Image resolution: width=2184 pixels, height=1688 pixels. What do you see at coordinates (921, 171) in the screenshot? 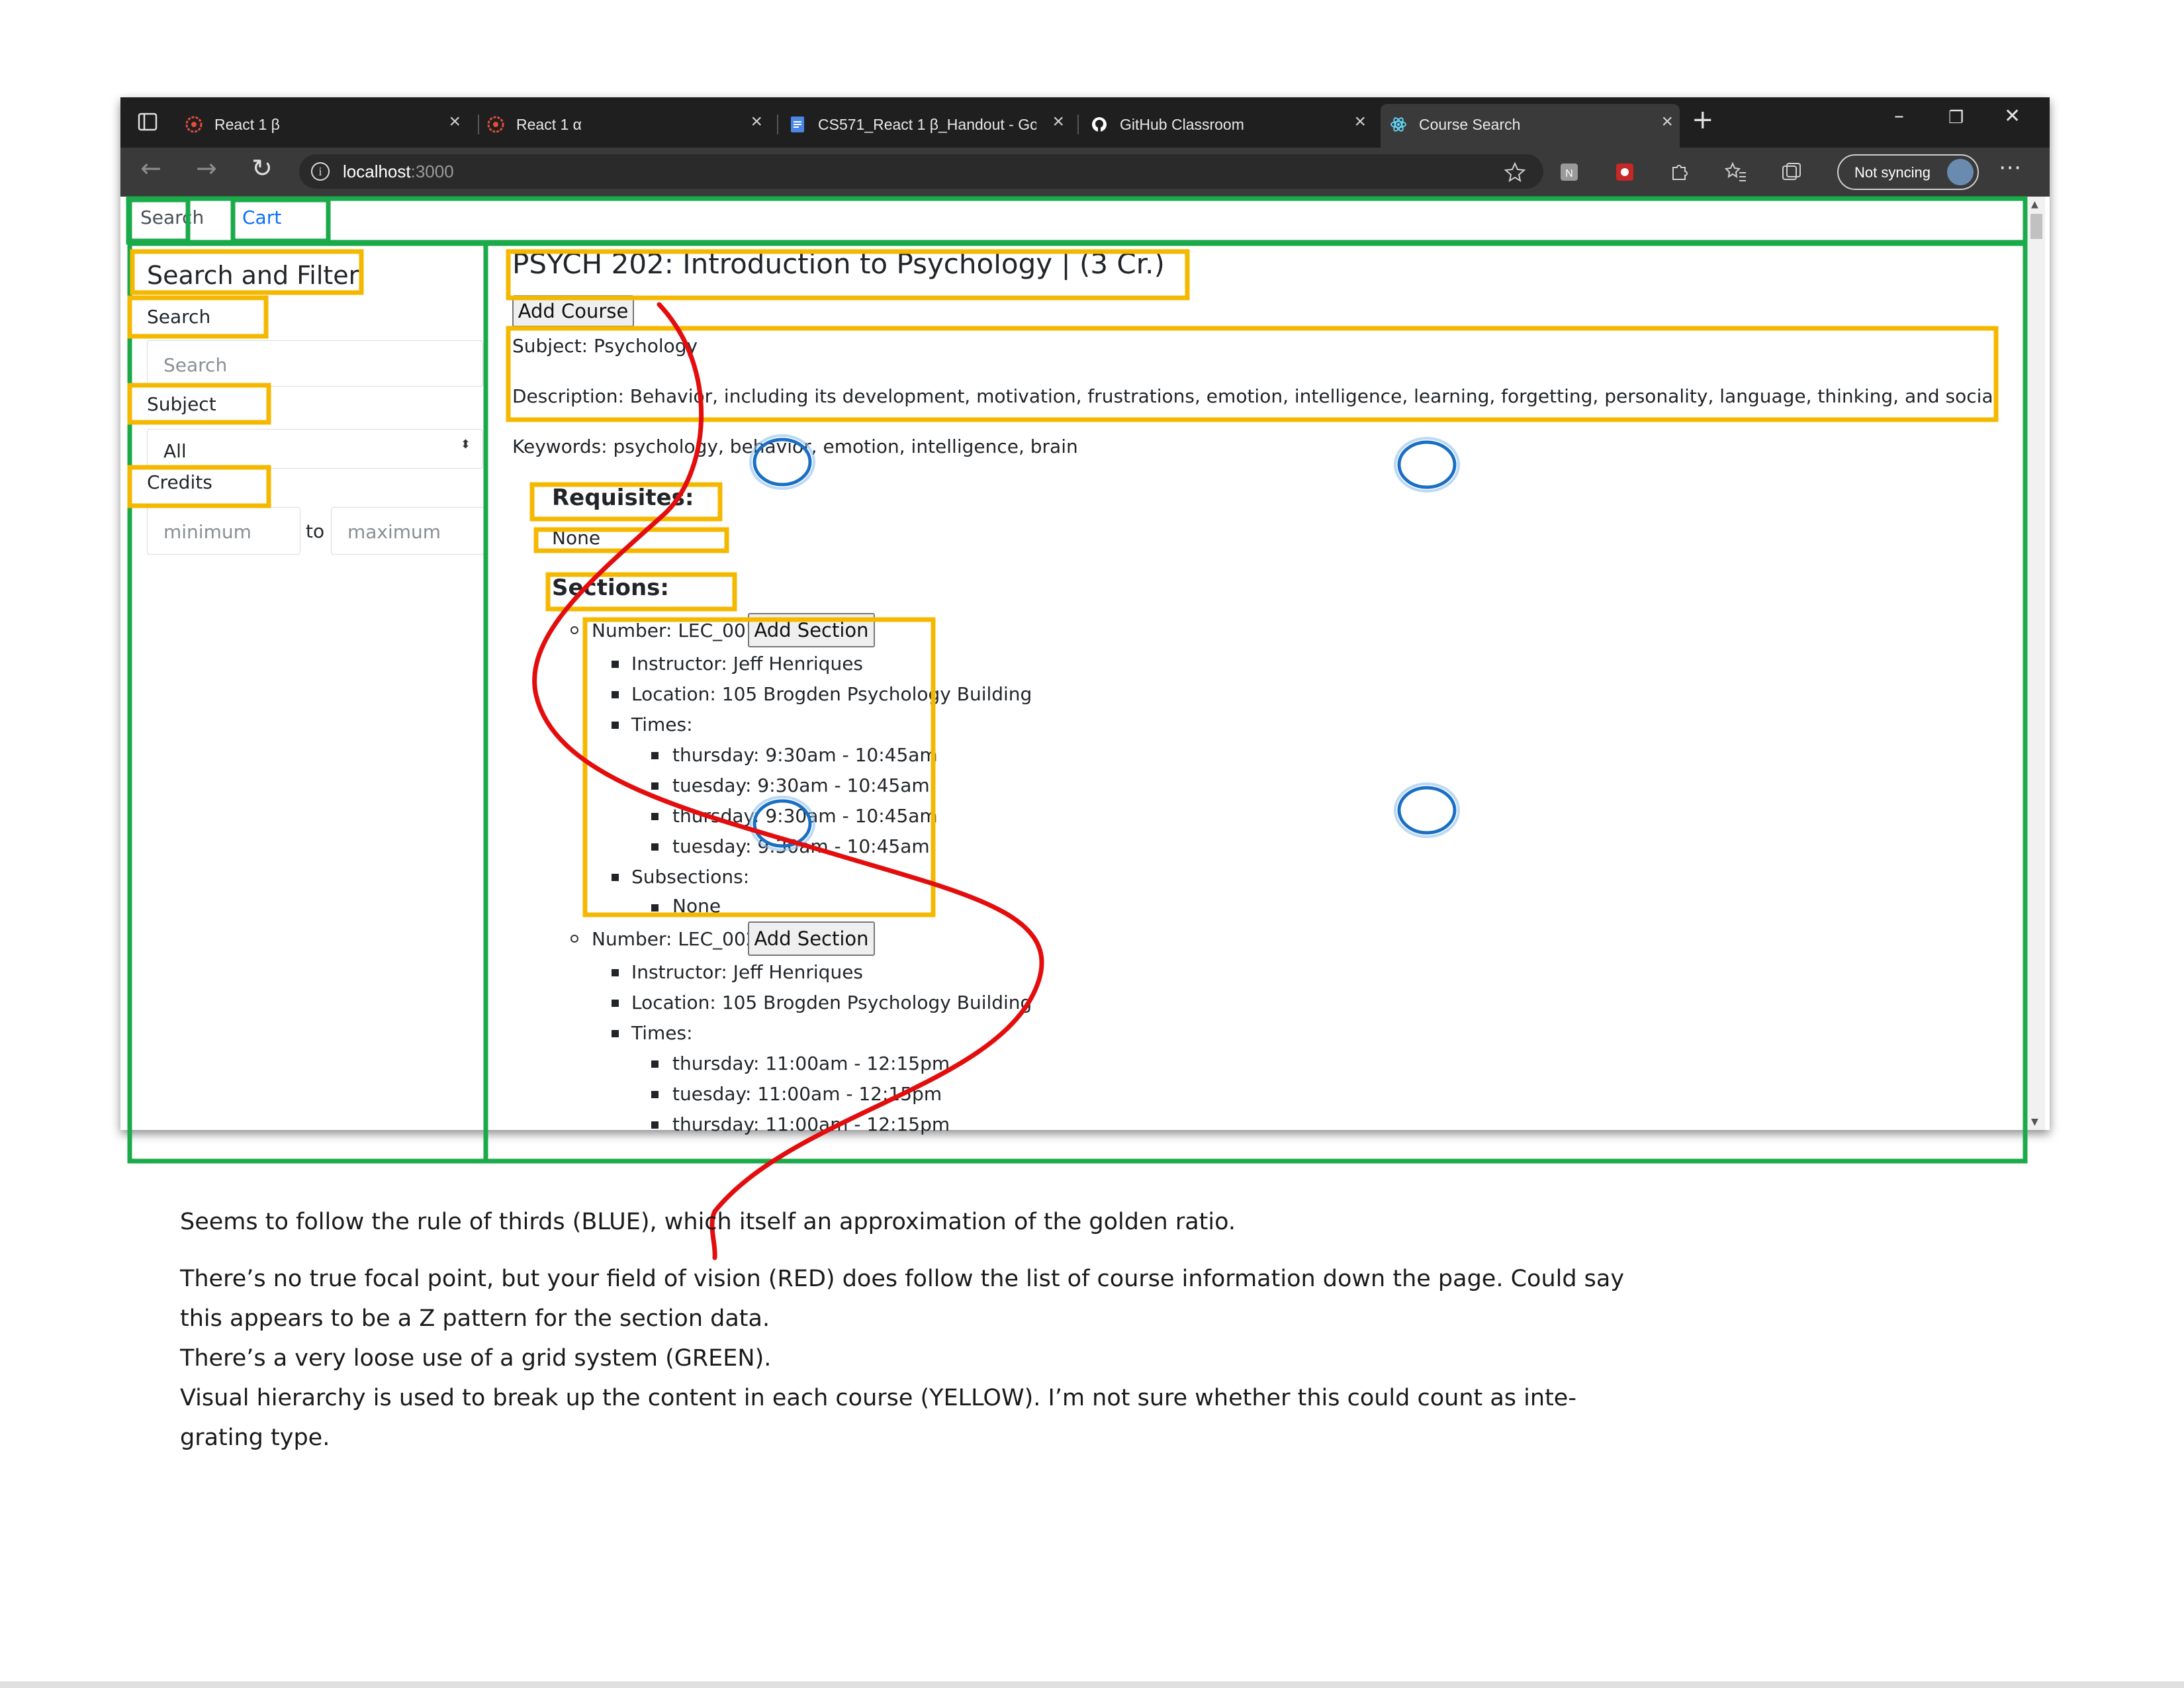
I see `address-bar: i localhost:3000` at bounding box center [921, 171].